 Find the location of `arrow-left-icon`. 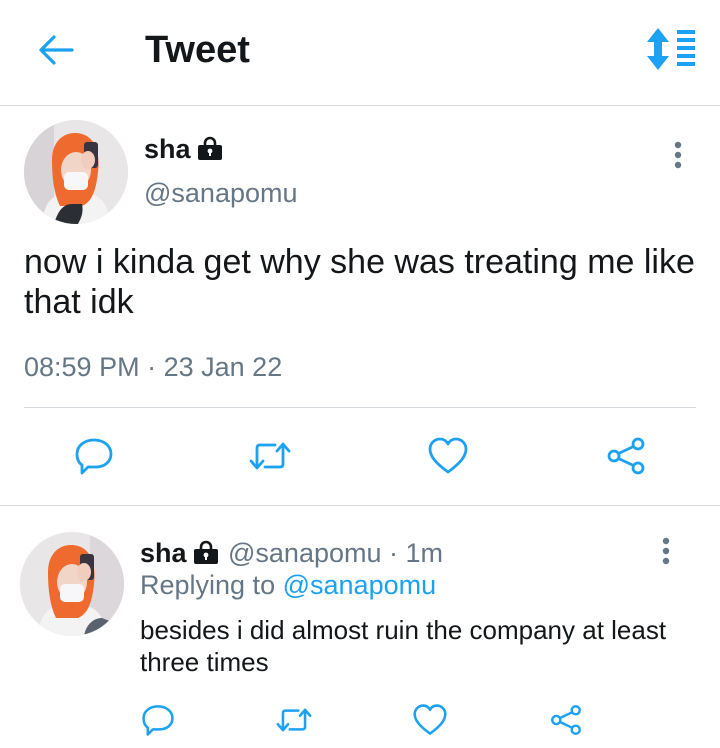

arrow-left-icon is located at coordinates (56, 50).